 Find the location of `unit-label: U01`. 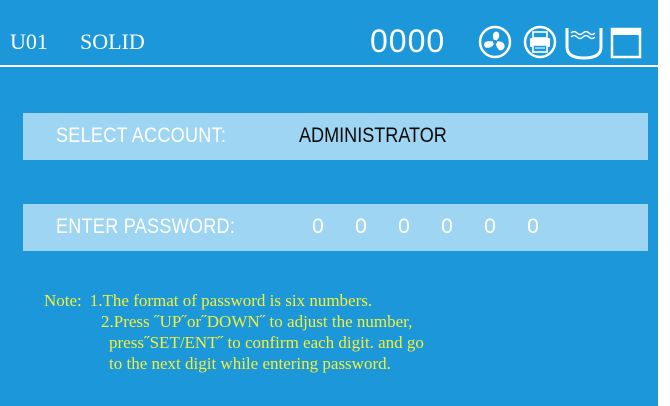

unit-label: U01 is located at coordinates (29, 41).